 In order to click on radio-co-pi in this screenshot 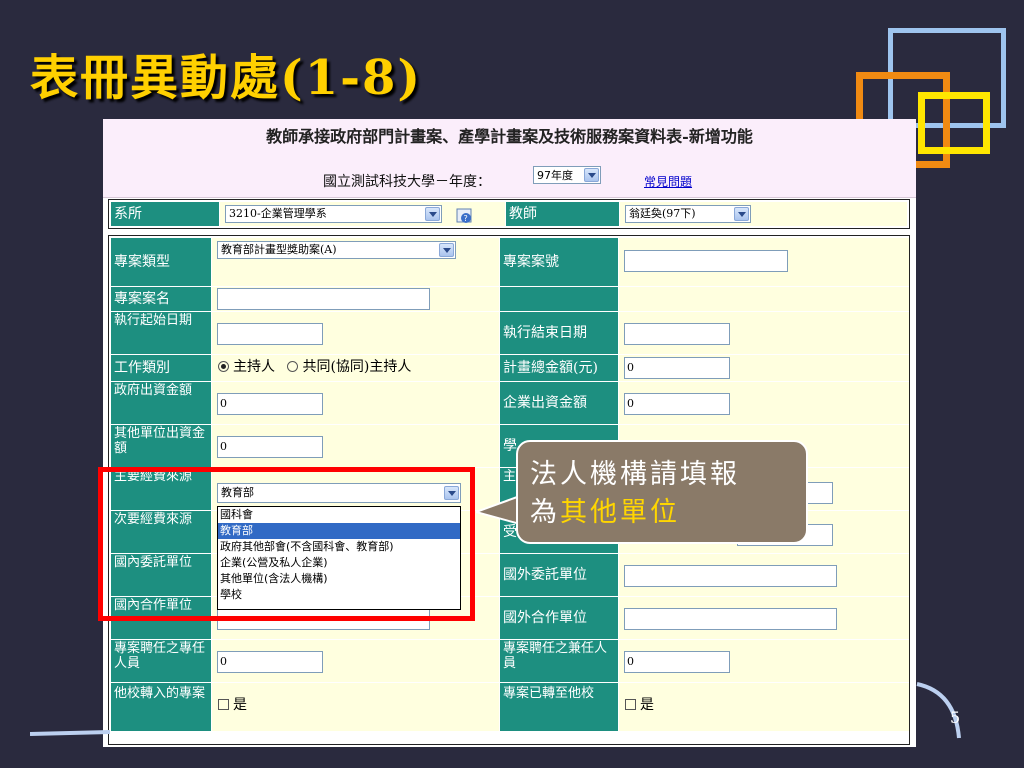, I will do `click(293, 366)`.